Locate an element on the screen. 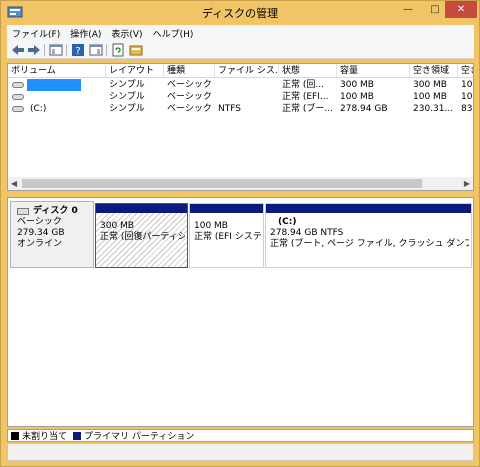  partition-description: 正常 (回復パーティション) is located at coordinates (142, 237).